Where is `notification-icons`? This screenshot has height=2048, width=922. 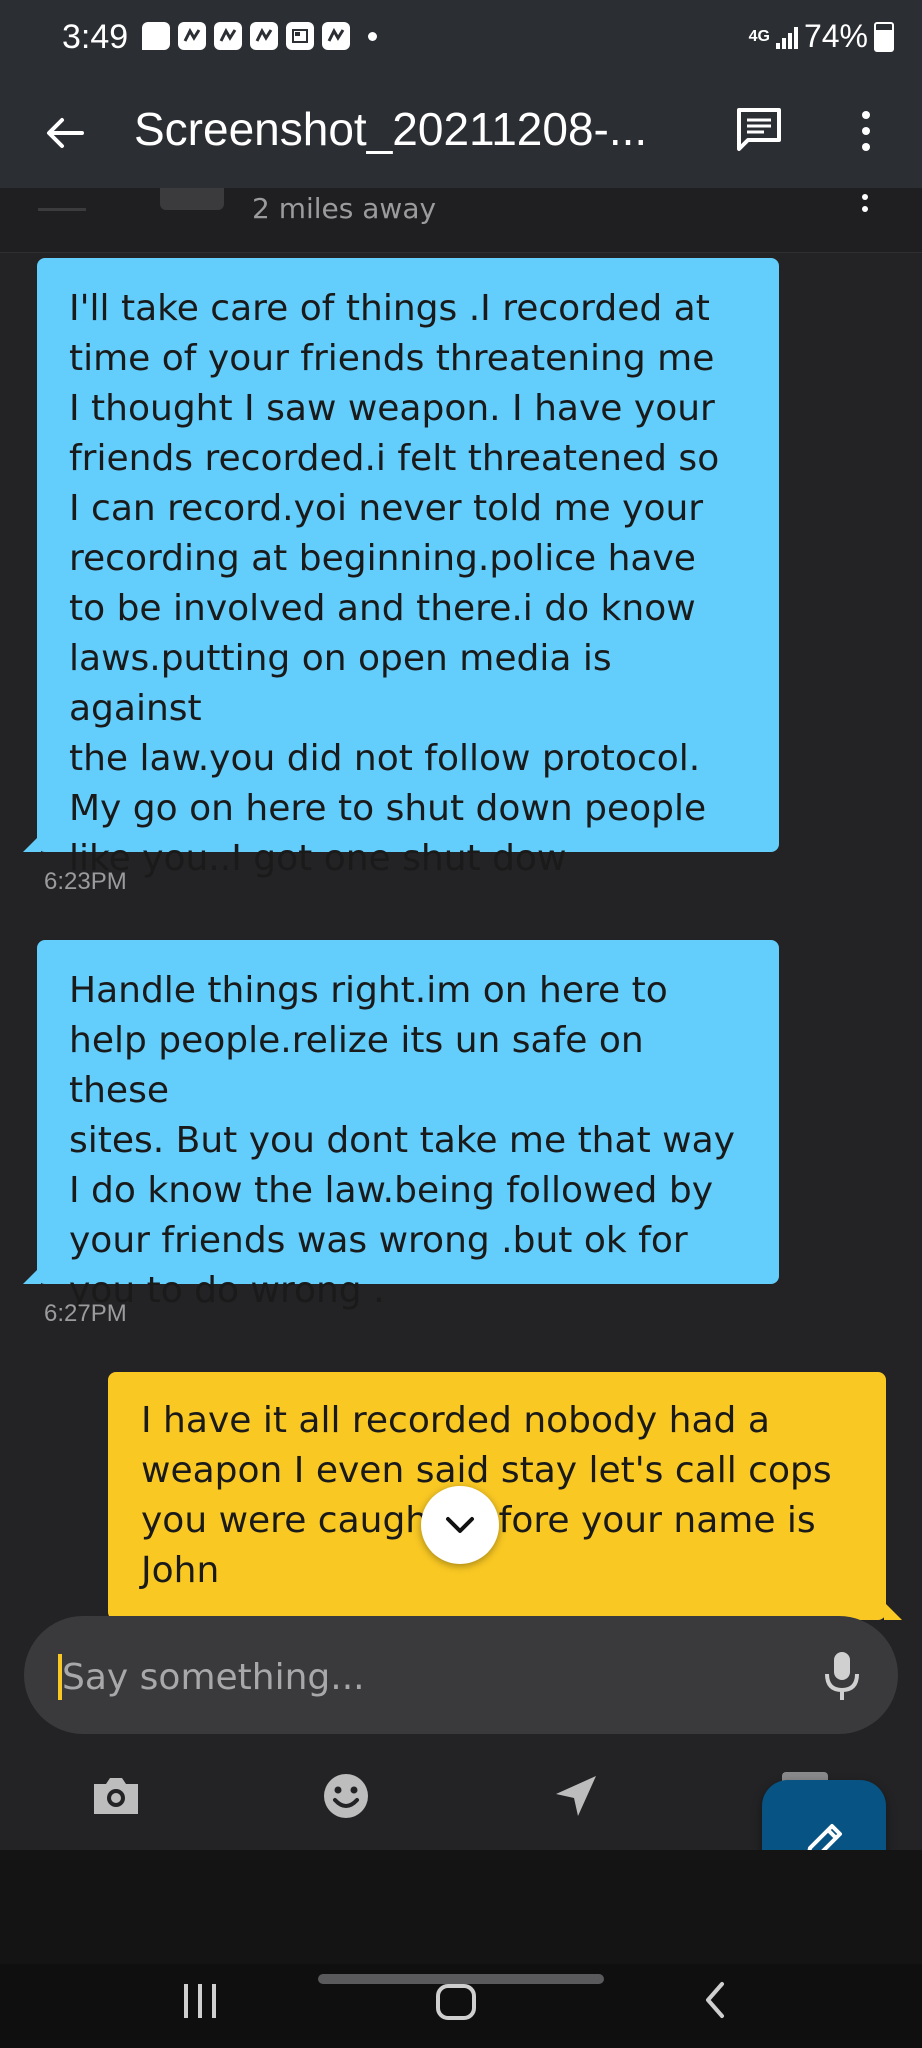 notification-icons is located at coordinates (259, 36).